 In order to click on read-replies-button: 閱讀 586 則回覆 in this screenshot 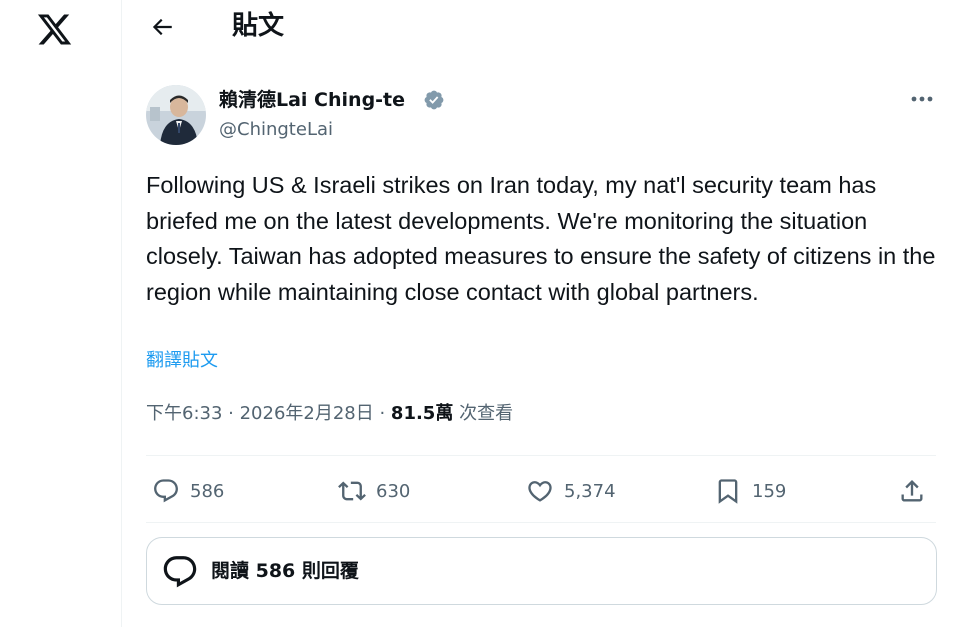, I will do `click(541, 571)`.